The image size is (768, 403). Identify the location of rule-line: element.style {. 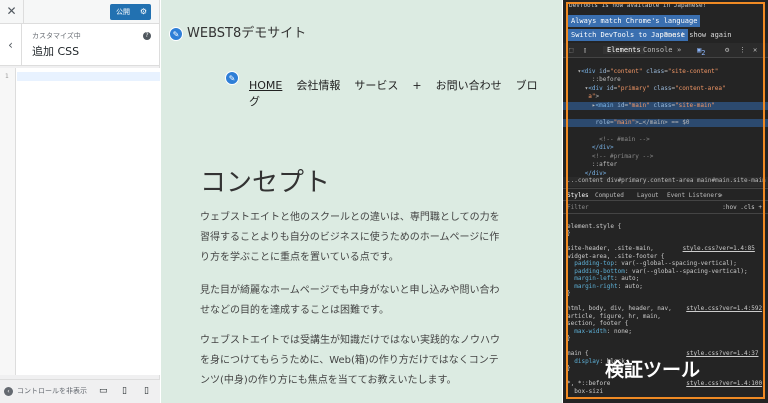
(594, 226).